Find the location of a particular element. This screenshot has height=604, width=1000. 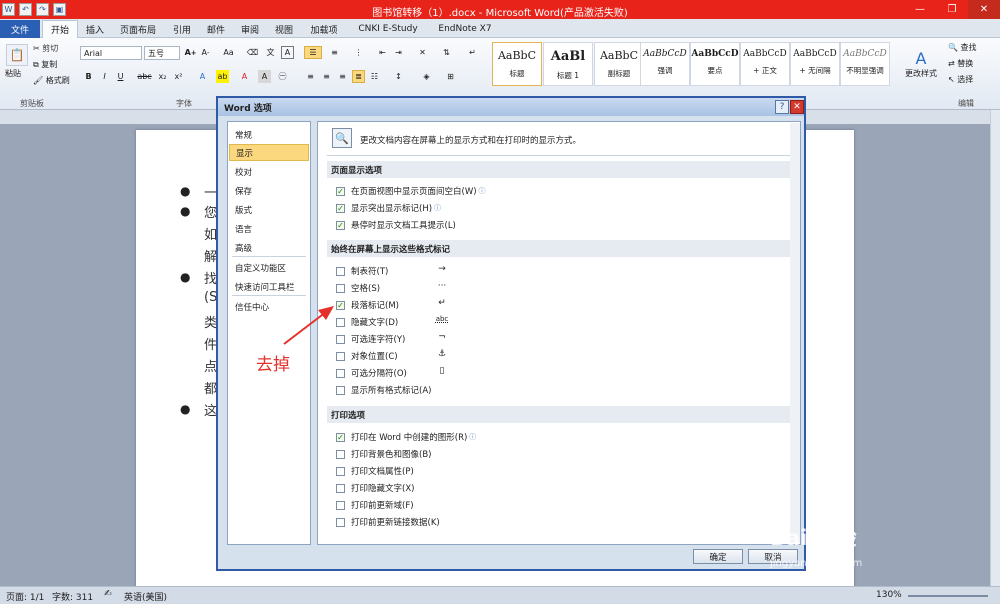

tab-home: 开始 is located at coordinates (60, 29).